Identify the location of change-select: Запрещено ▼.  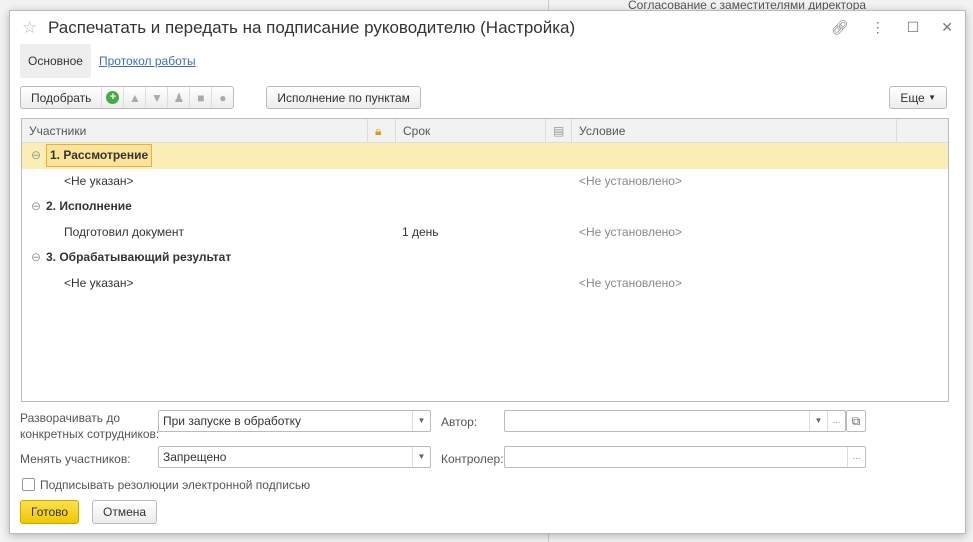
(294, 457).